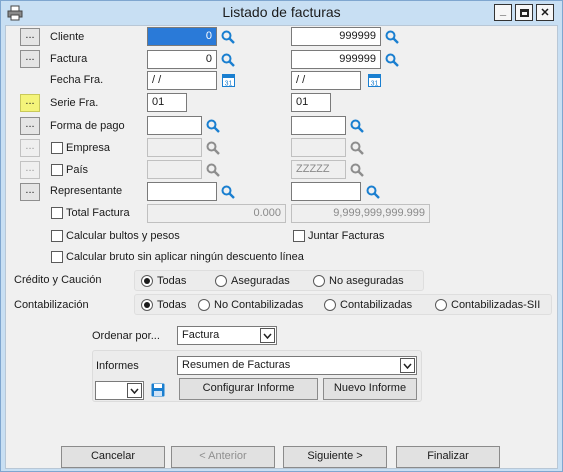 This screenshot has height=472, width=563. I want to click on pais-from-input, so click(174, 169).